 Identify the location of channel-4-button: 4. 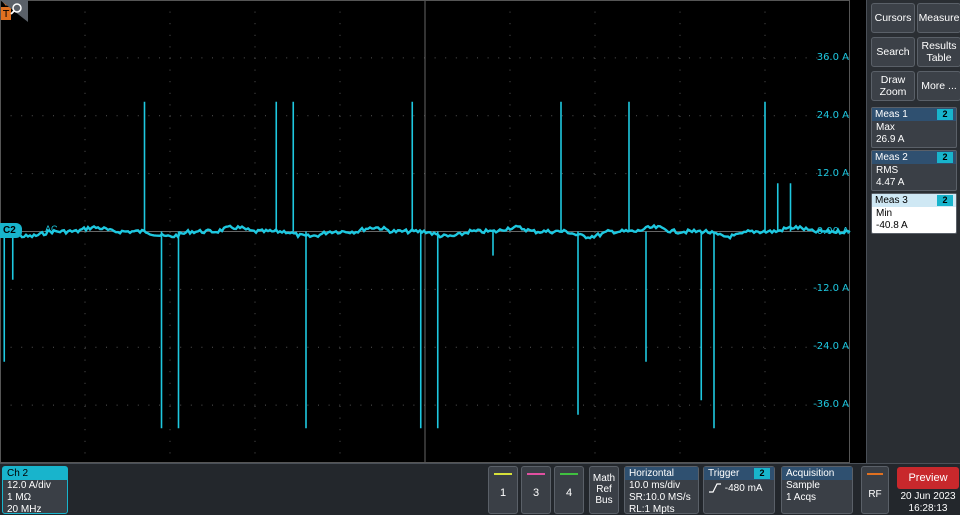
(569, 490).